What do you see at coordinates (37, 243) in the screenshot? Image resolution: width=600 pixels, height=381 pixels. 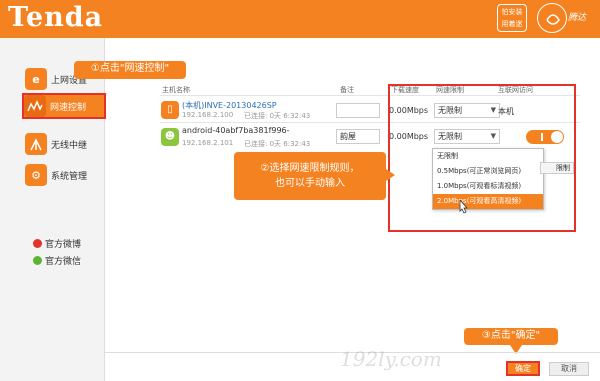 I see `weibo-icon` at bounding box center [37, 243].